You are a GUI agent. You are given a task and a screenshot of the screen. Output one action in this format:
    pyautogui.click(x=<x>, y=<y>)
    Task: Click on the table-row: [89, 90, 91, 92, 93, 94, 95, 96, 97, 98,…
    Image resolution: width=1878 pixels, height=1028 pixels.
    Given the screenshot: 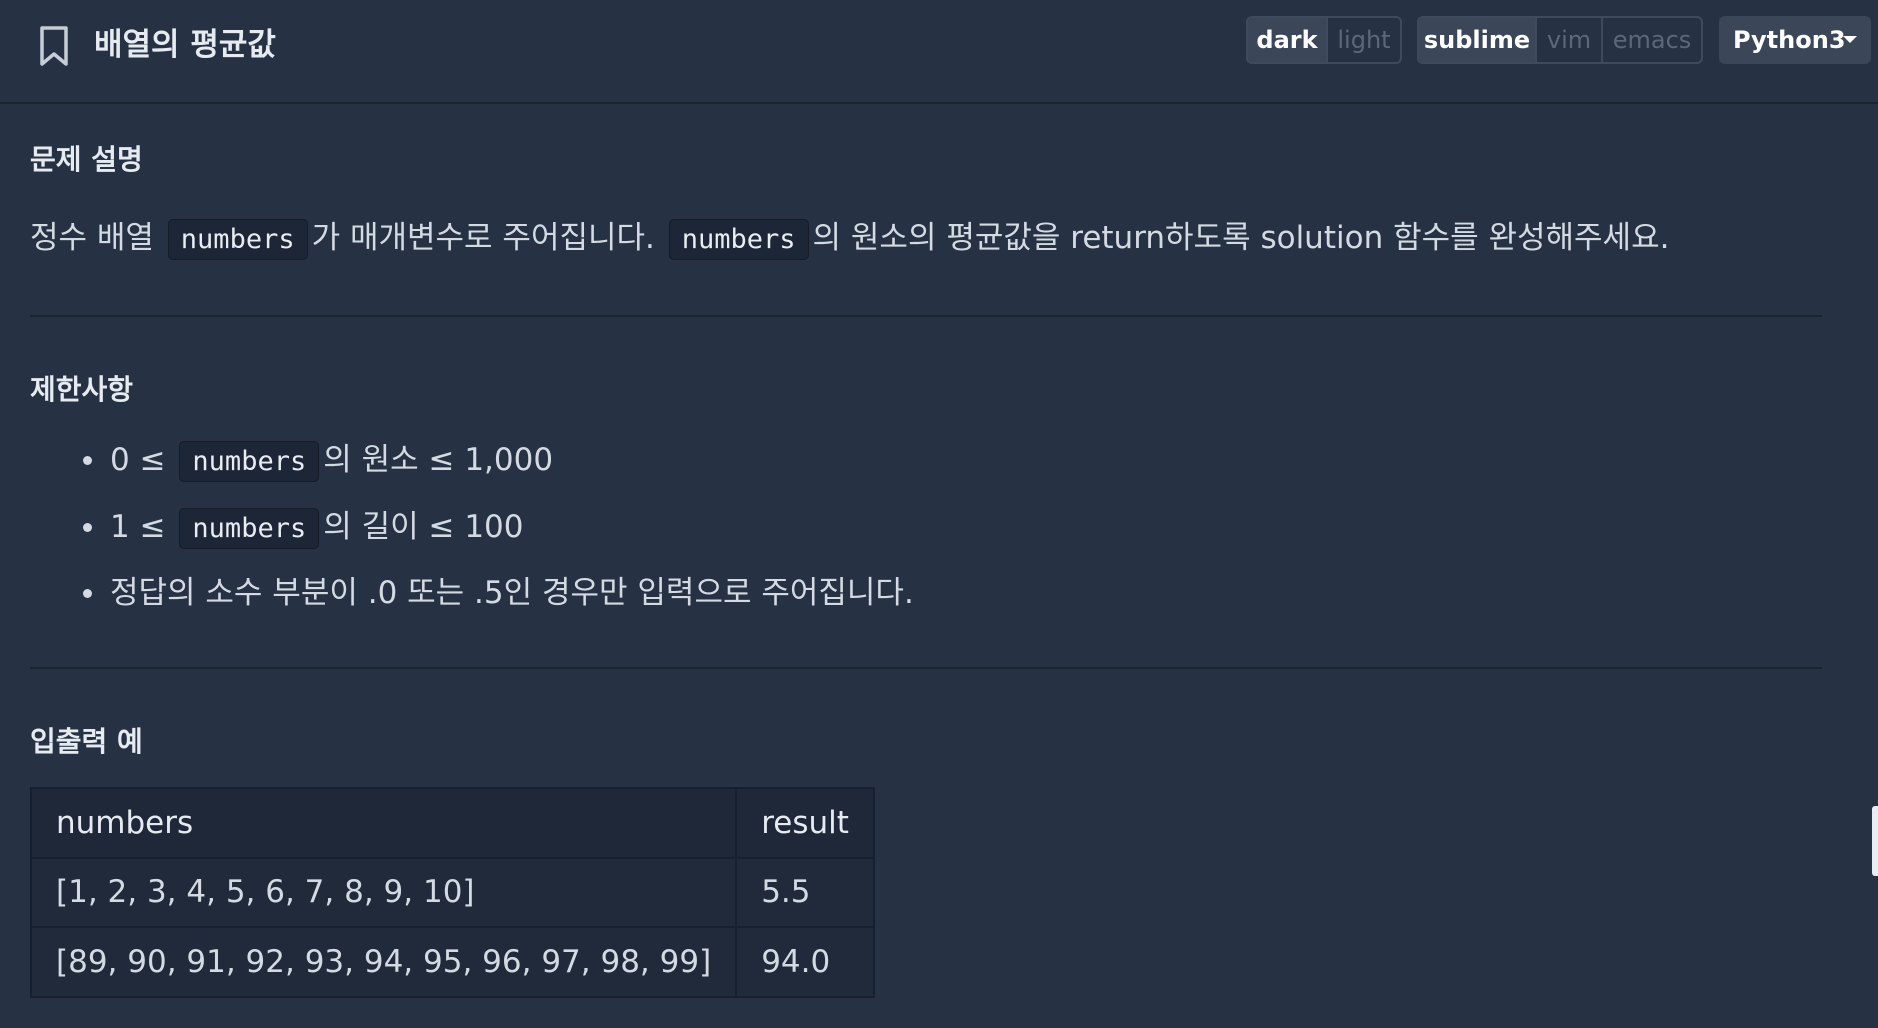 What is the action you would take?
    pyautogui.click(x=452, y=962)
    